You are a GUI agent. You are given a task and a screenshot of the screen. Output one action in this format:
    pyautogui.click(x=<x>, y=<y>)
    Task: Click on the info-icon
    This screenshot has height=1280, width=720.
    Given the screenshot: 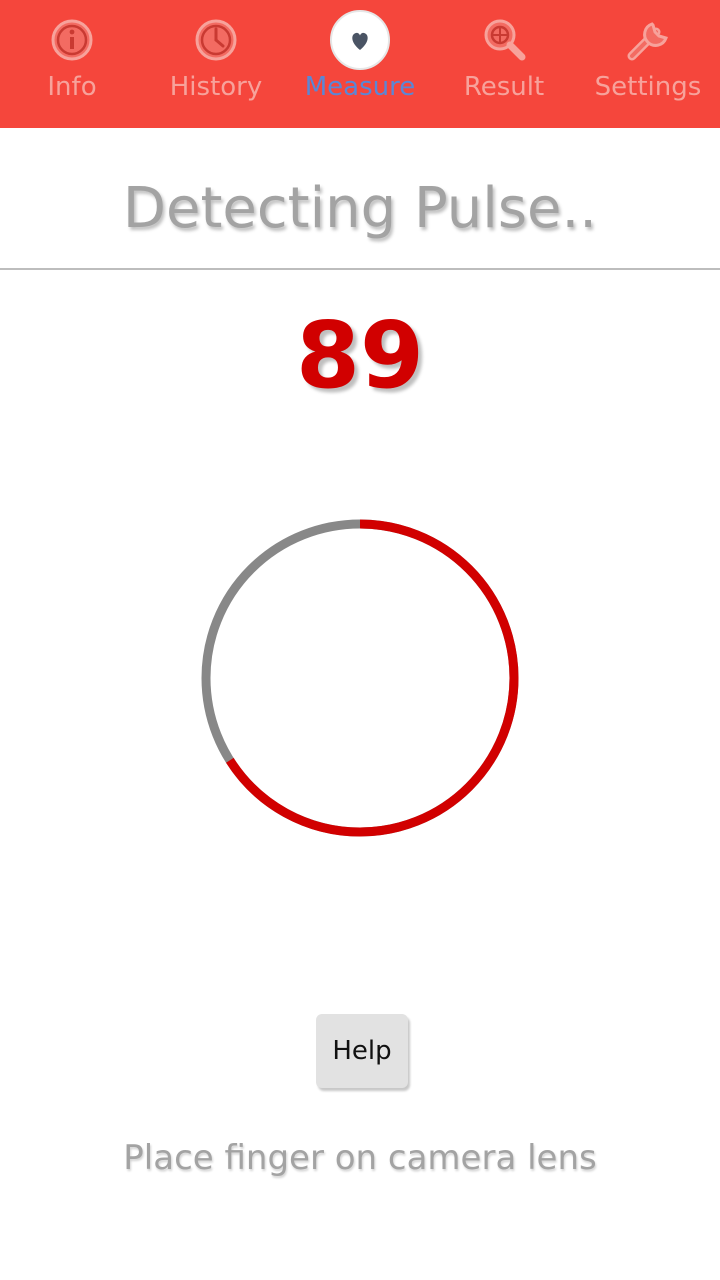 What is the action you would take?
    pyautogui.click(x=72, y=40)
    